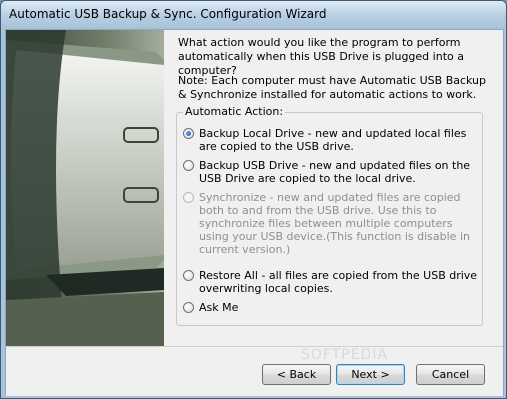  Describe the element at coordinates (219, 307) in the screenshot. I see `option-label: Ask Me` at that location.